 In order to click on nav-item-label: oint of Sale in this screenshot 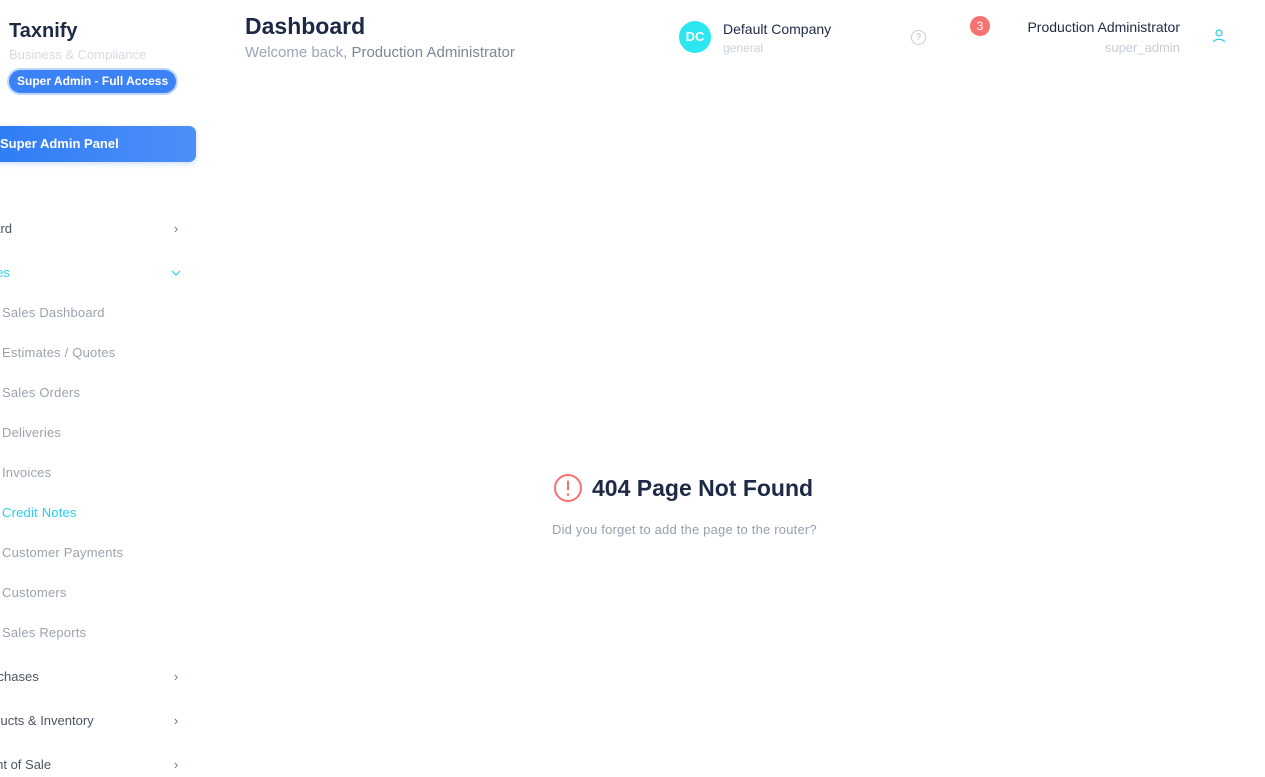, I will do `click(26, 764)`.